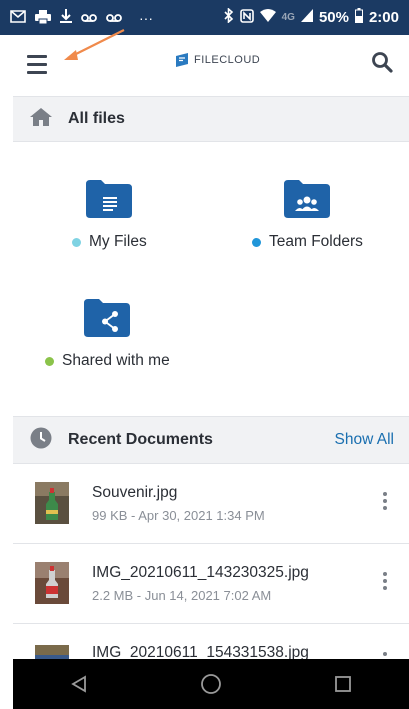  What do you see at coordinates (200, 651) in the screenshot?
I see `document-name: IMG_20210611_154331538.jpg` at bounding box center [200, 651].